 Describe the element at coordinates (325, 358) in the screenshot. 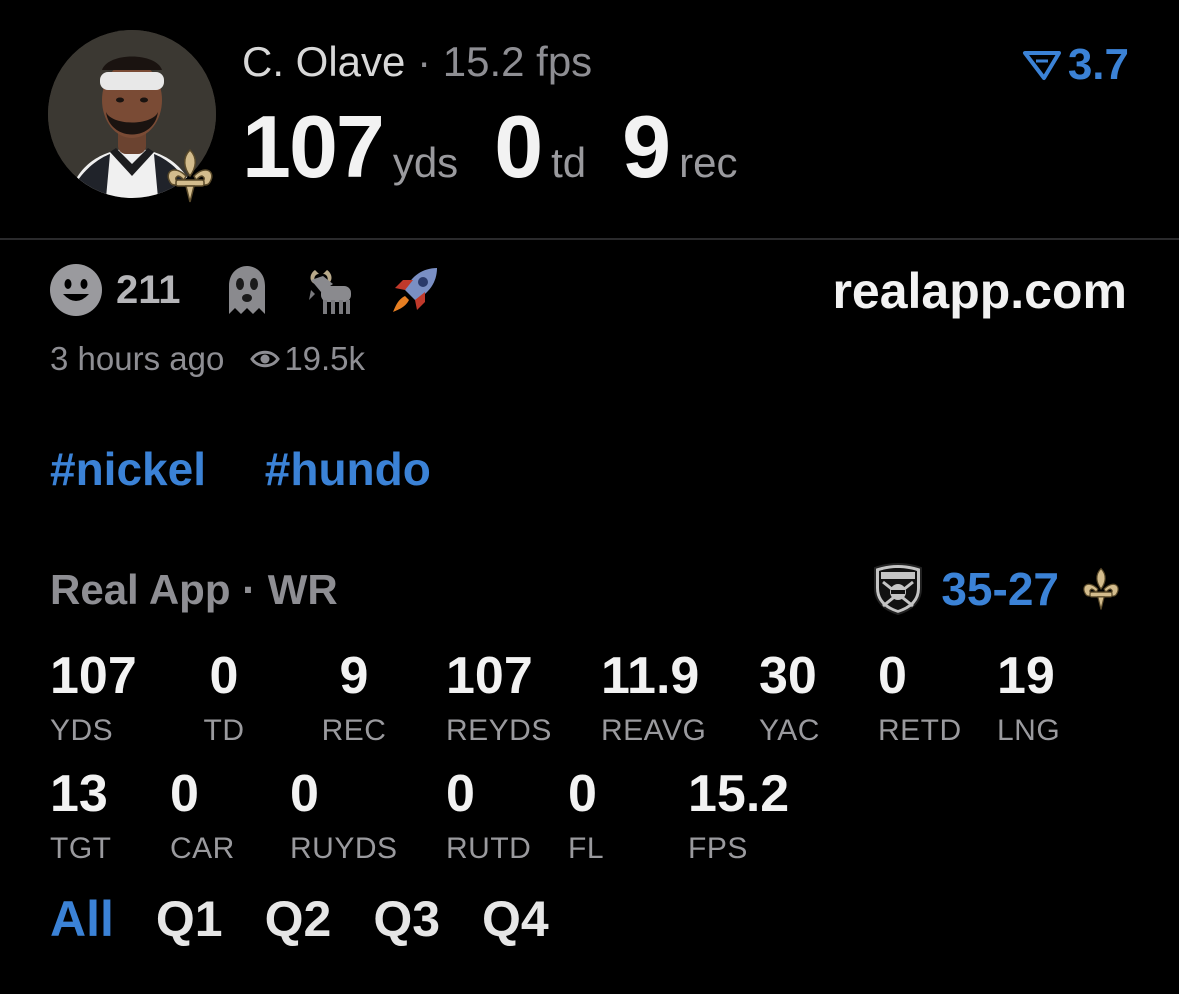

I see `view-count: 19.5k` at that location.